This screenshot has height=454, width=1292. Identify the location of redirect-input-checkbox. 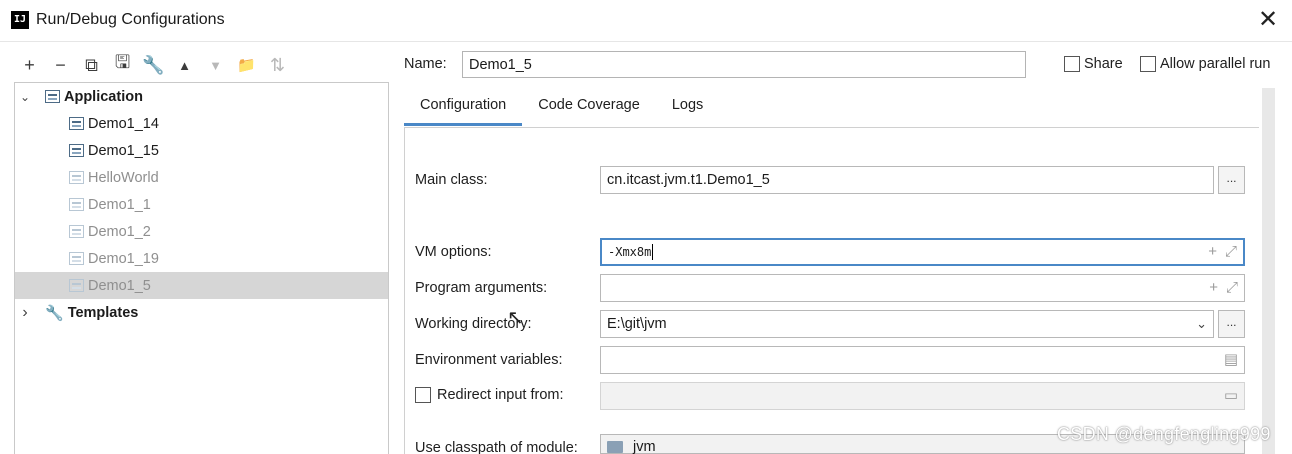
(423, 395).